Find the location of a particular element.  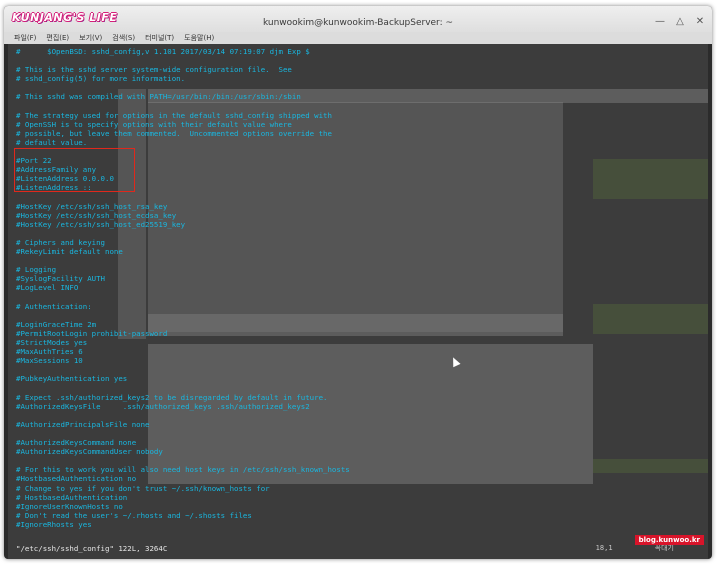

window-title: kunwookim@kunwookim-BackupServer: ~ is located at coordinates (358, 23).